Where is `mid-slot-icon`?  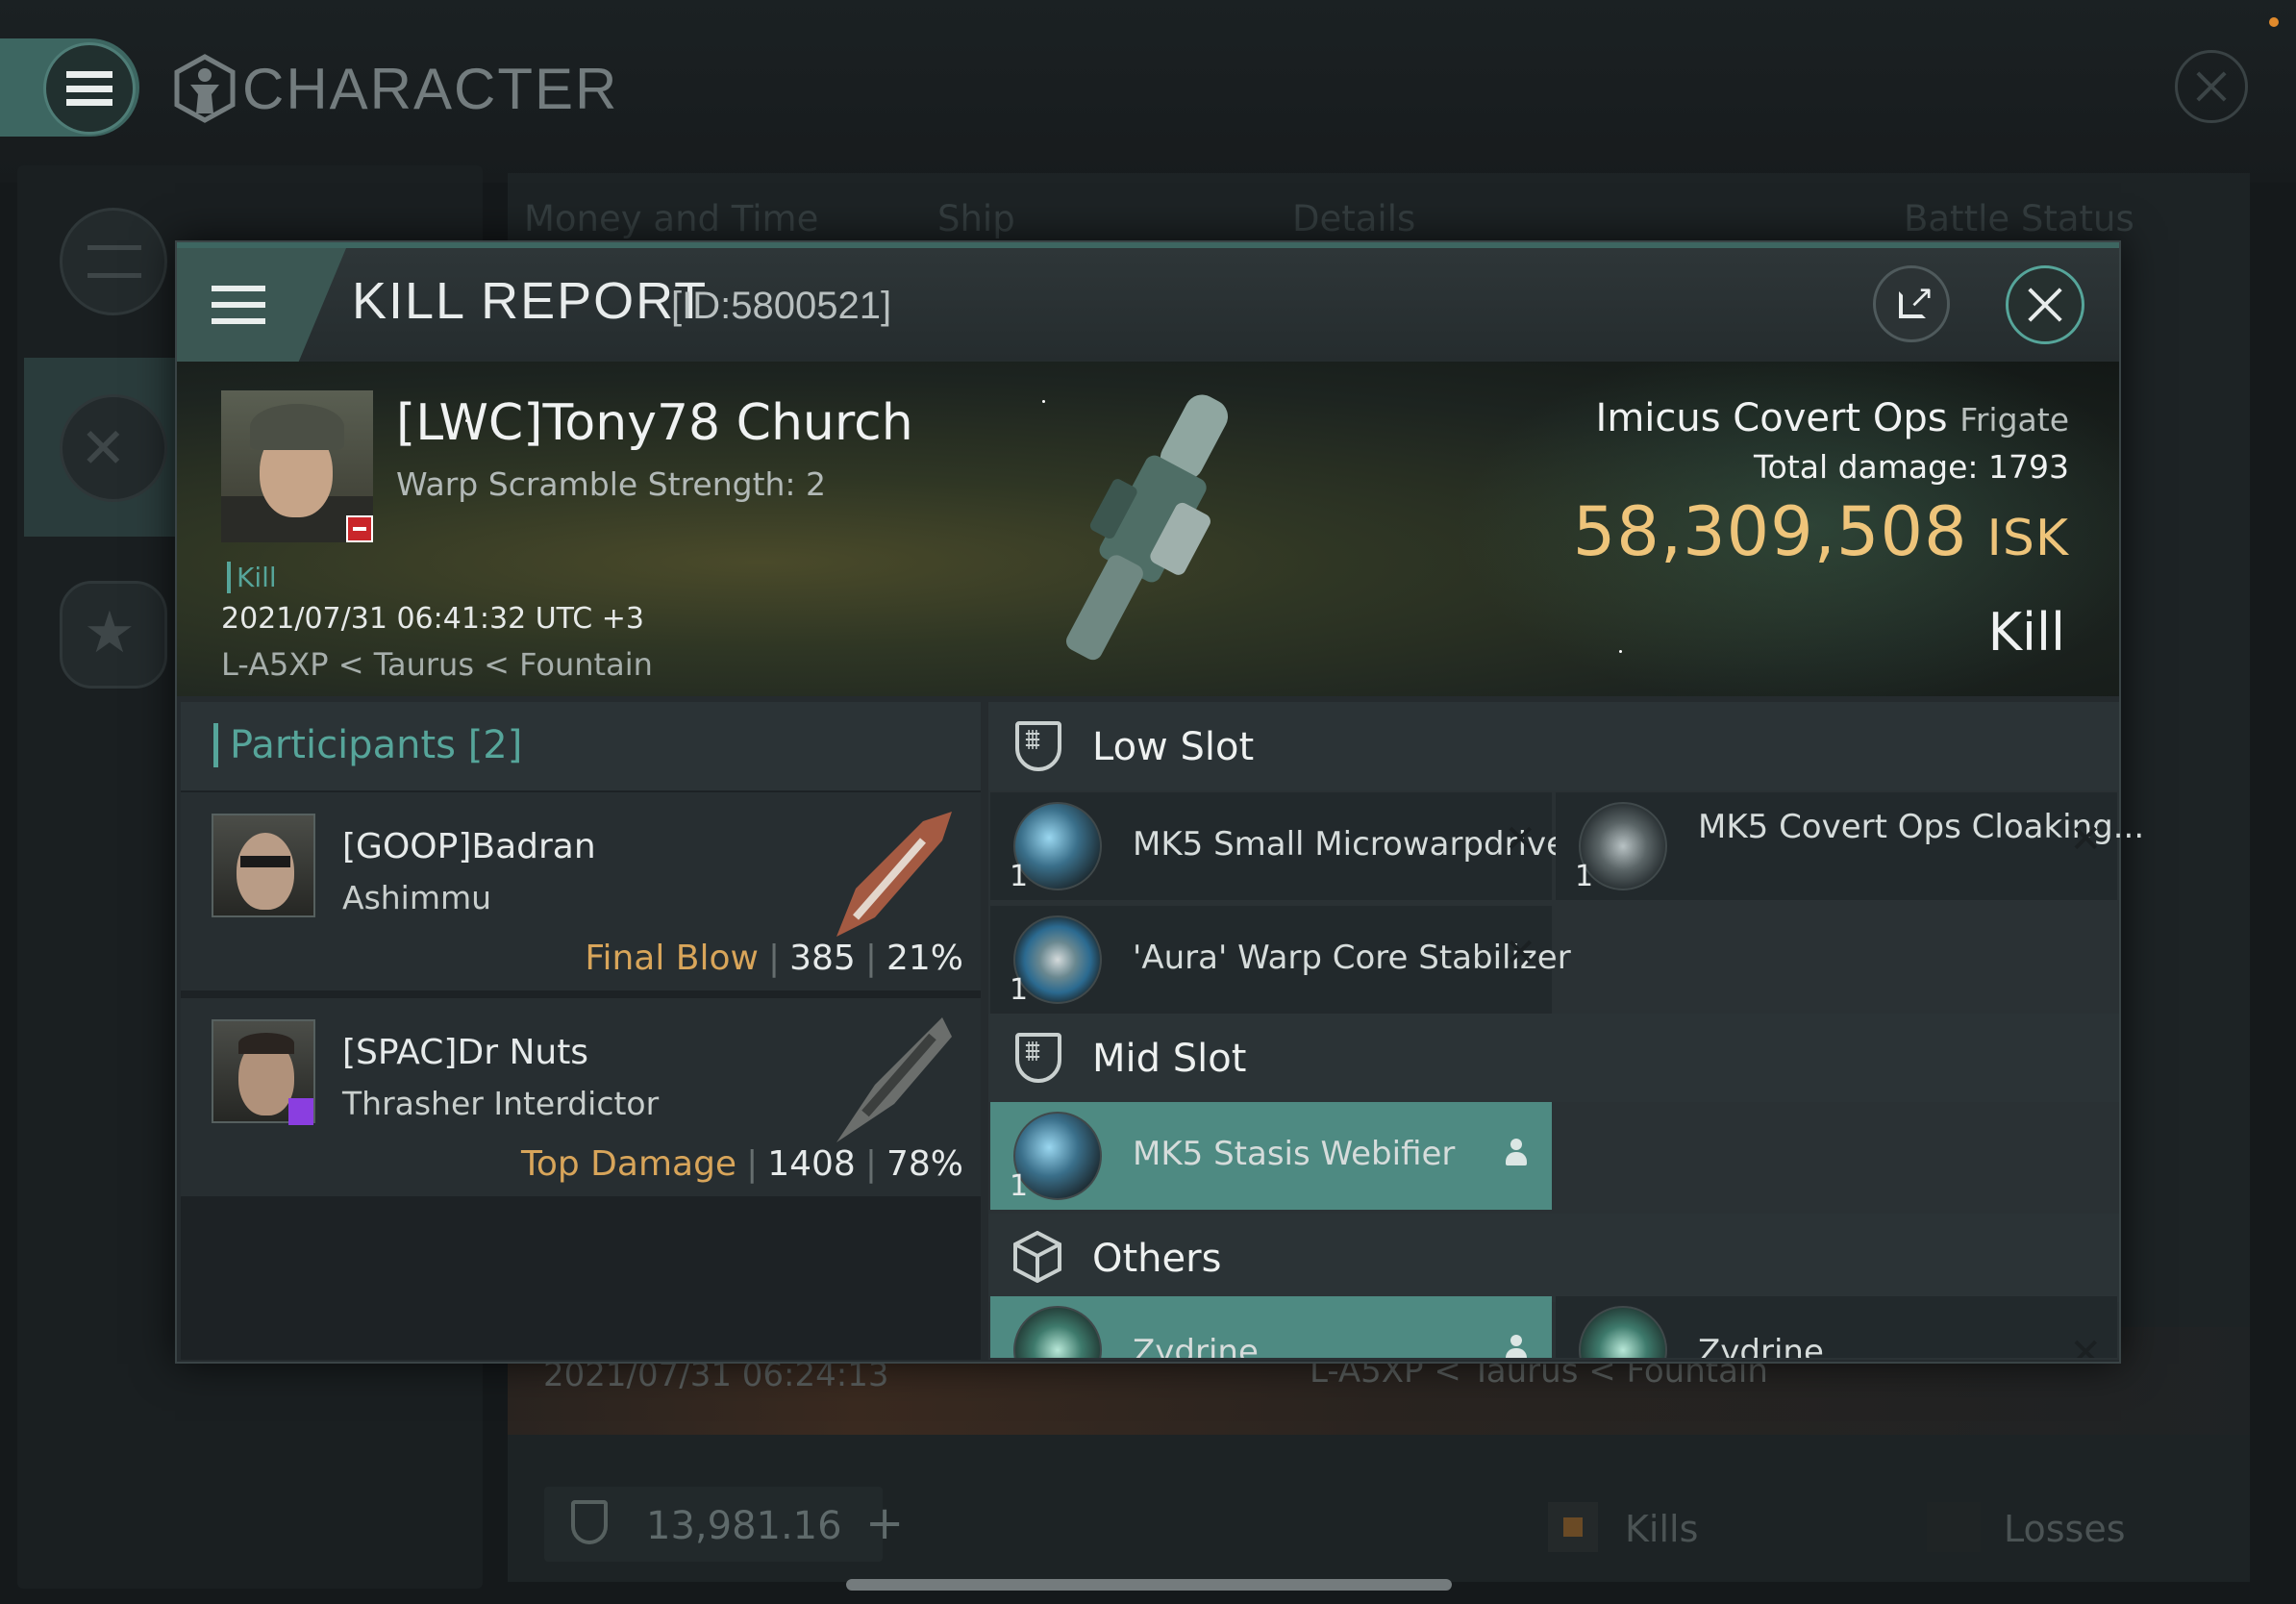 mid-slot-icon is located at coordinates (1038, 1058).